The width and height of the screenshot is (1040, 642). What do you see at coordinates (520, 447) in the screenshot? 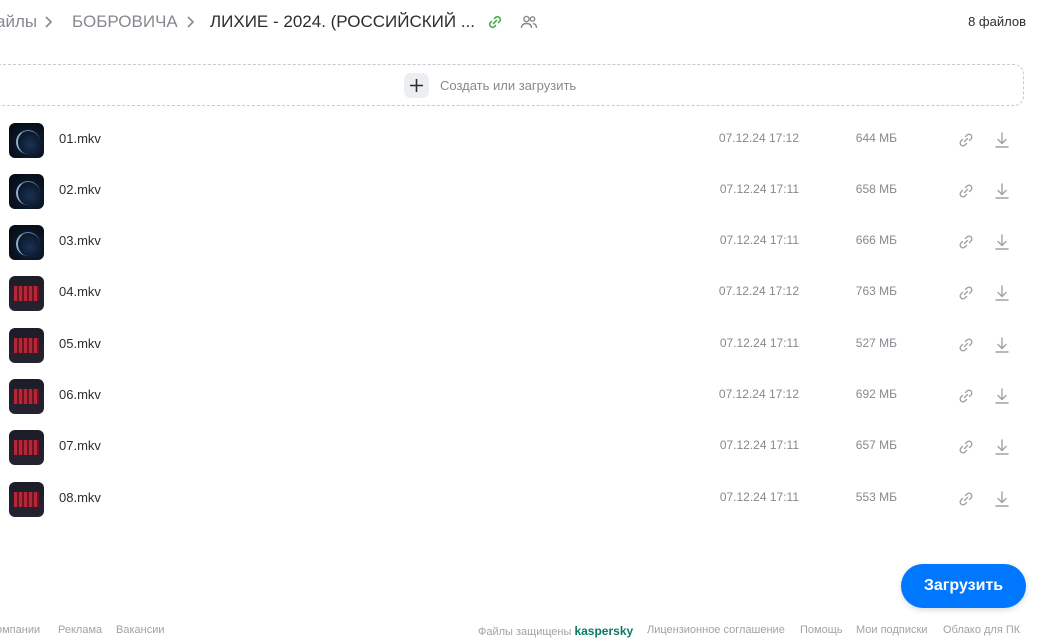
I see `file-row: 07.mkv 07.12.24 17:11 657 МБ` at bounding box center [520, 447].